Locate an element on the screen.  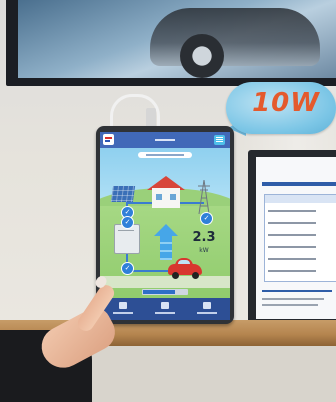
menu-icon is located at coordinates (219, 140).